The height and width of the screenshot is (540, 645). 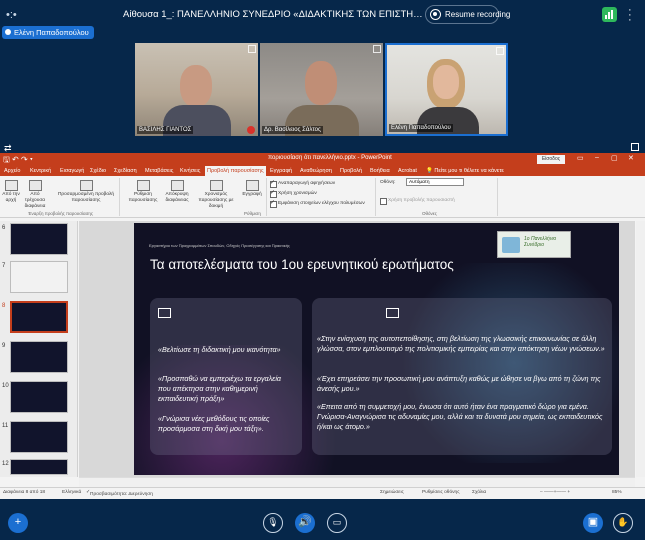 What do you see at coordinates (86, 185) in the screenshot?
I see `custom-show-icon` at bounding box center [86, 185].